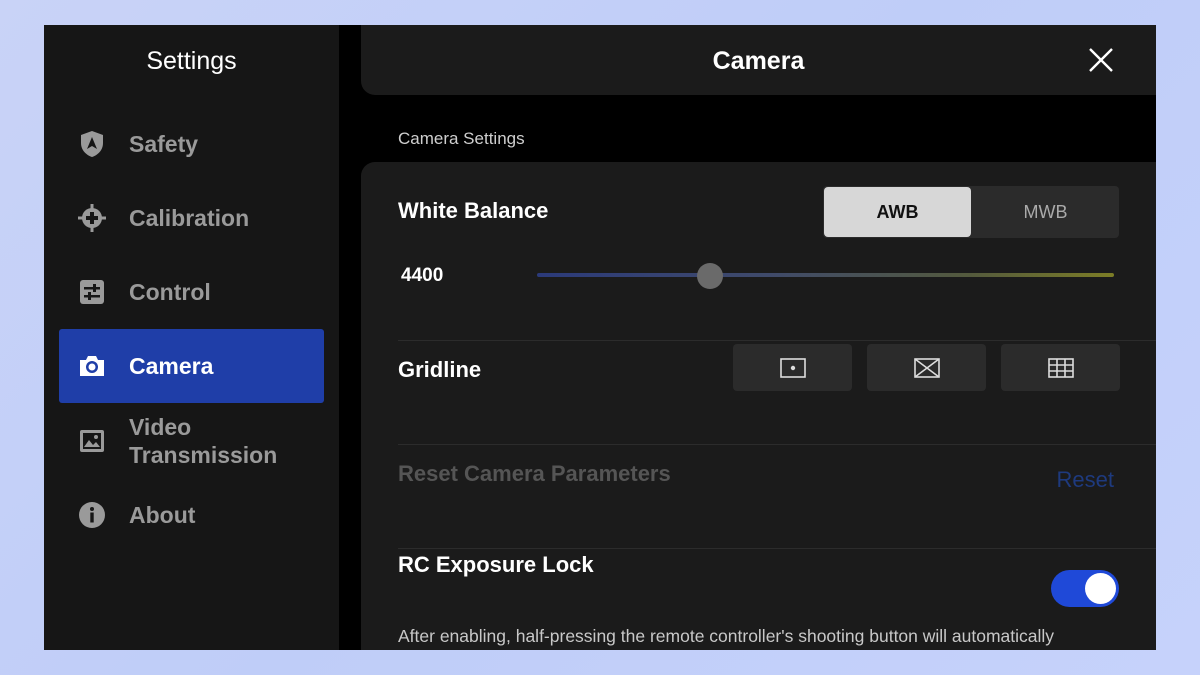 This screenshot has height=675, width=1200. I want to click on sidebar-item-label: Calibration, so click(189, 218).